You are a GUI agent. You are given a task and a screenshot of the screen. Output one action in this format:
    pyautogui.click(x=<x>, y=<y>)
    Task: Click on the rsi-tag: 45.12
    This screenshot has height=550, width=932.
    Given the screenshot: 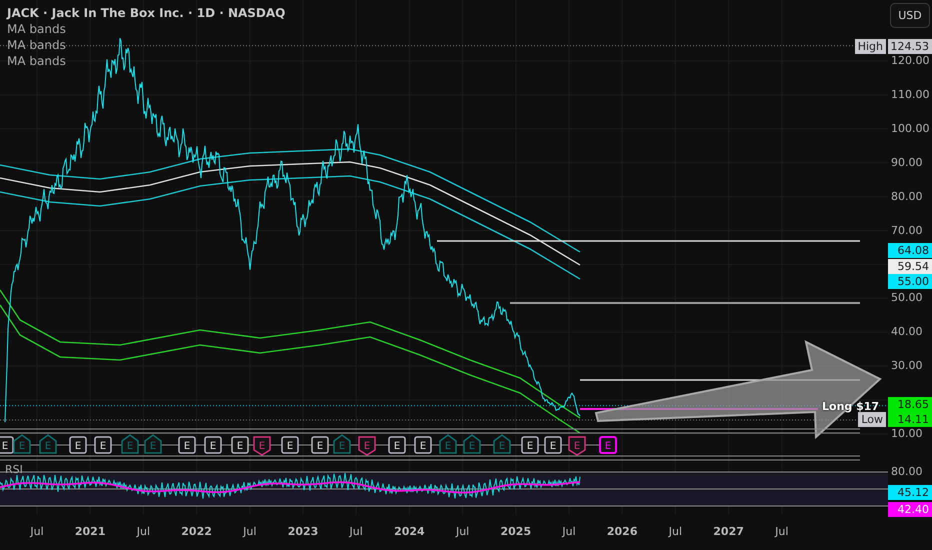 What is the action you would take?
    pyautogui.click(x=910, y=492)
    